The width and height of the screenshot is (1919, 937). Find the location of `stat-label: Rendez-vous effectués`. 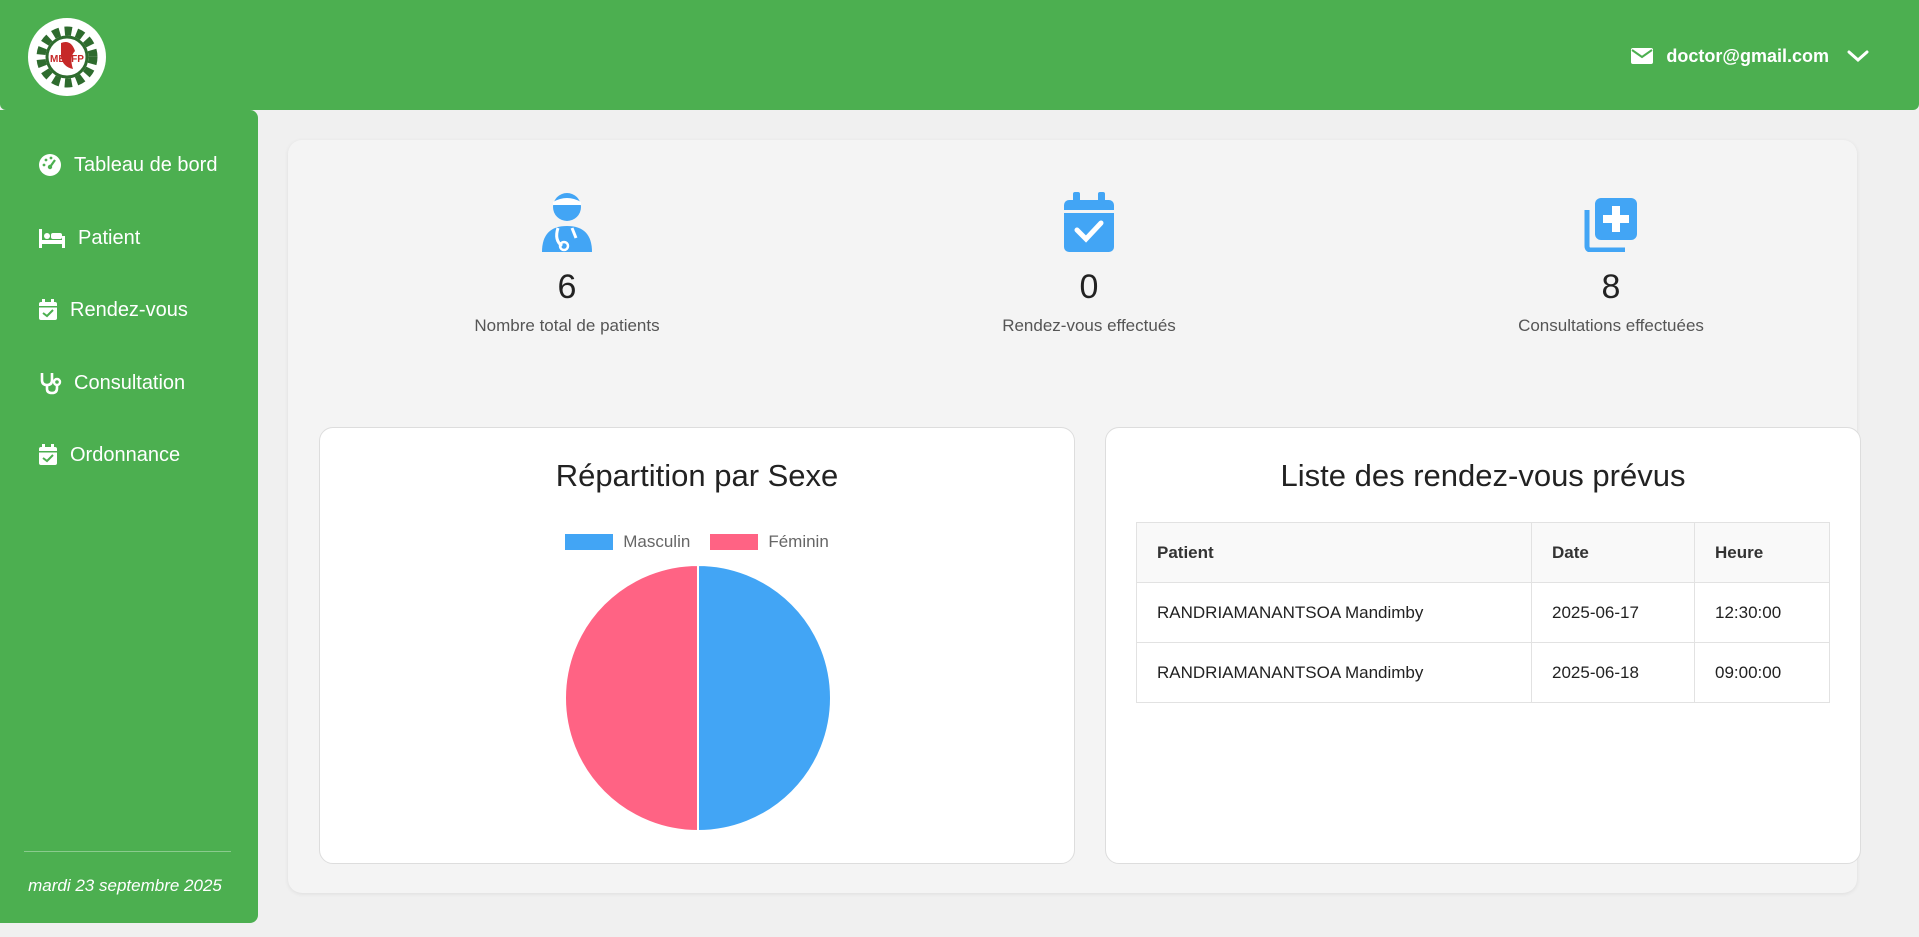

stat-label: Rendez-vous effectués is located at coordinates (1089, 325).